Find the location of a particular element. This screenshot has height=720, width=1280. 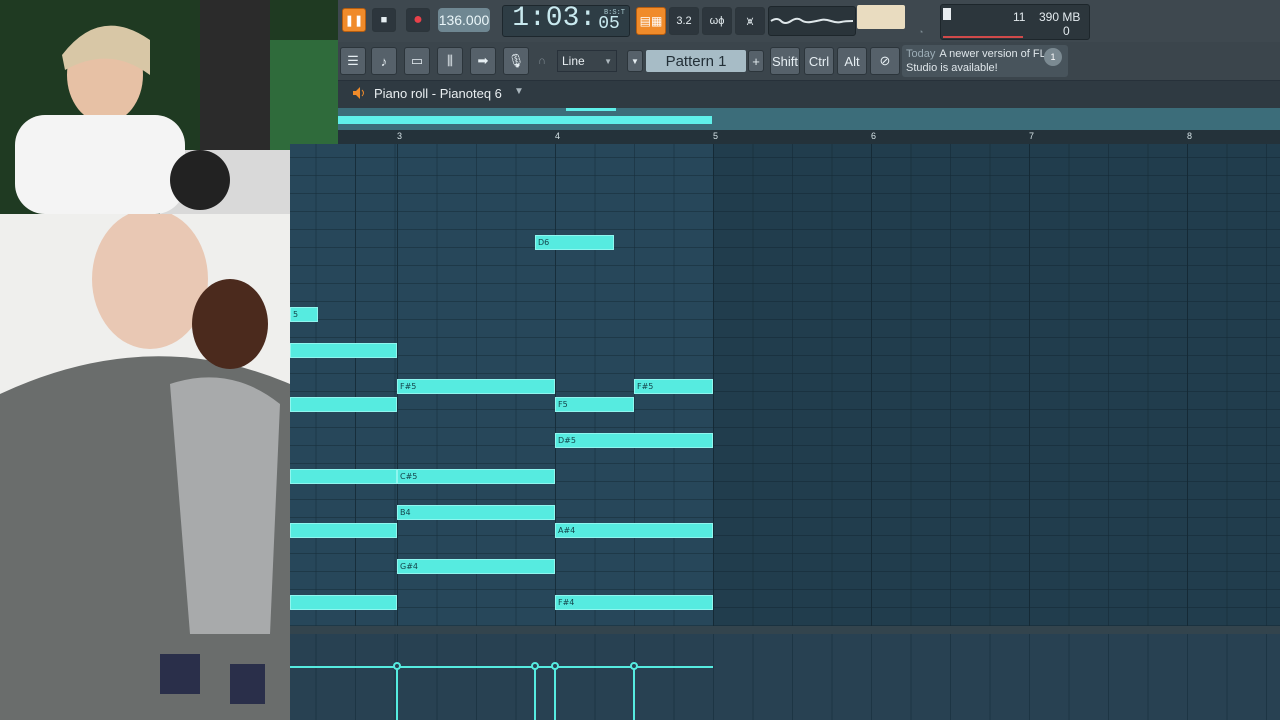

bar-number: 3 is located at coordinates (400, 136).